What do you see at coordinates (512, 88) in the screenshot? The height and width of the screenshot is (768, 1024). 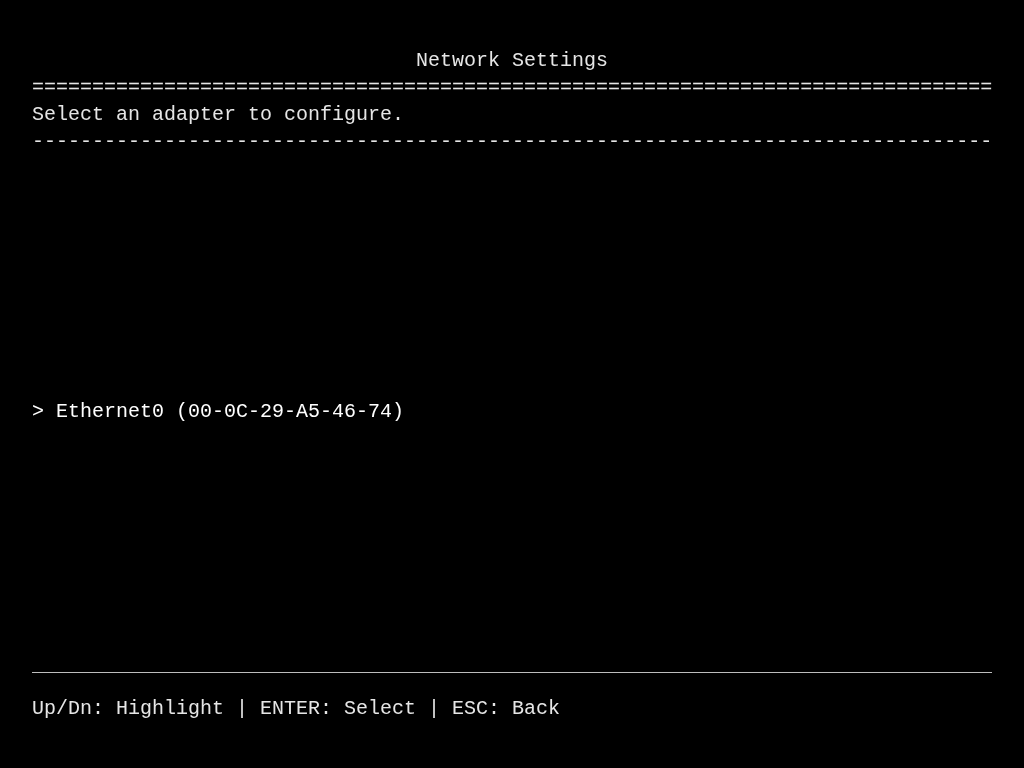 I see `double-rule: ================================================================================` at bounding box center [512, 88].